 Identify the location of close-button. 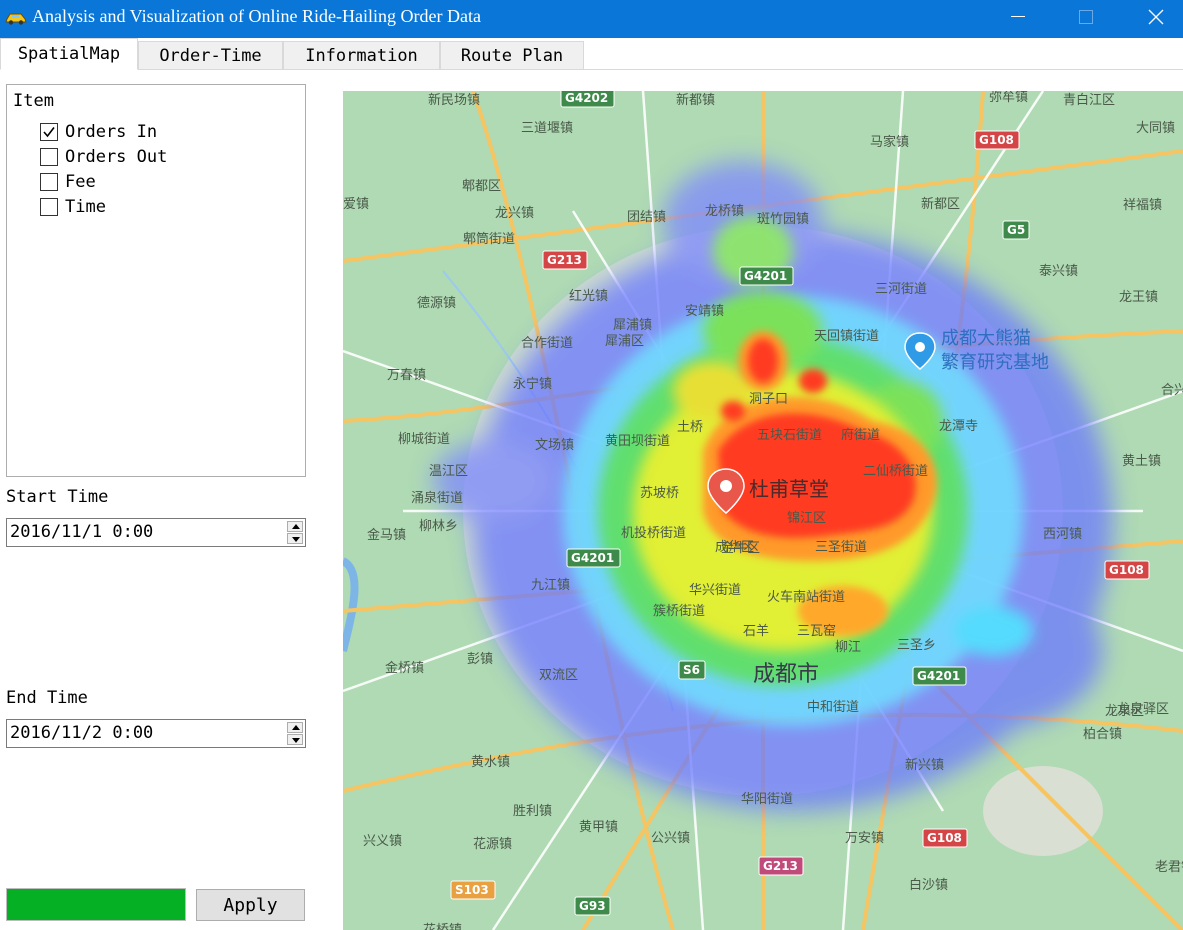
(1156, 17).